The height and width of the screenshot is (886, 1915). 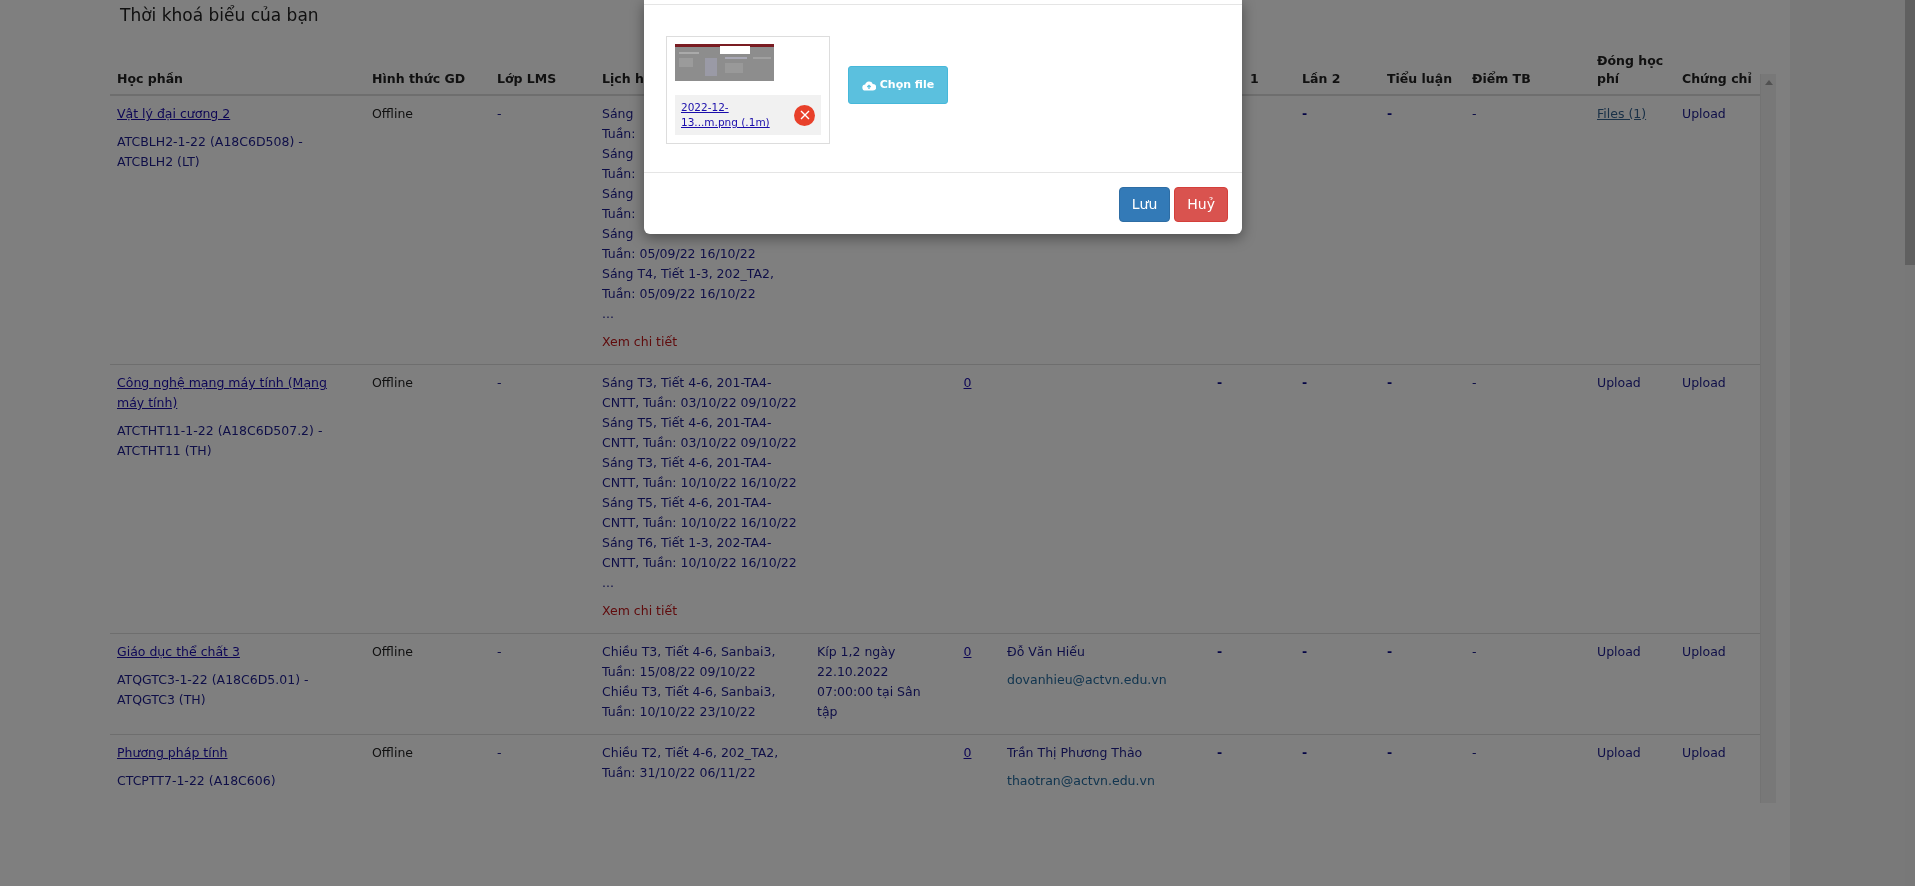 I want to click on column-header: Lớp LMS, so click(x=542, y=69).